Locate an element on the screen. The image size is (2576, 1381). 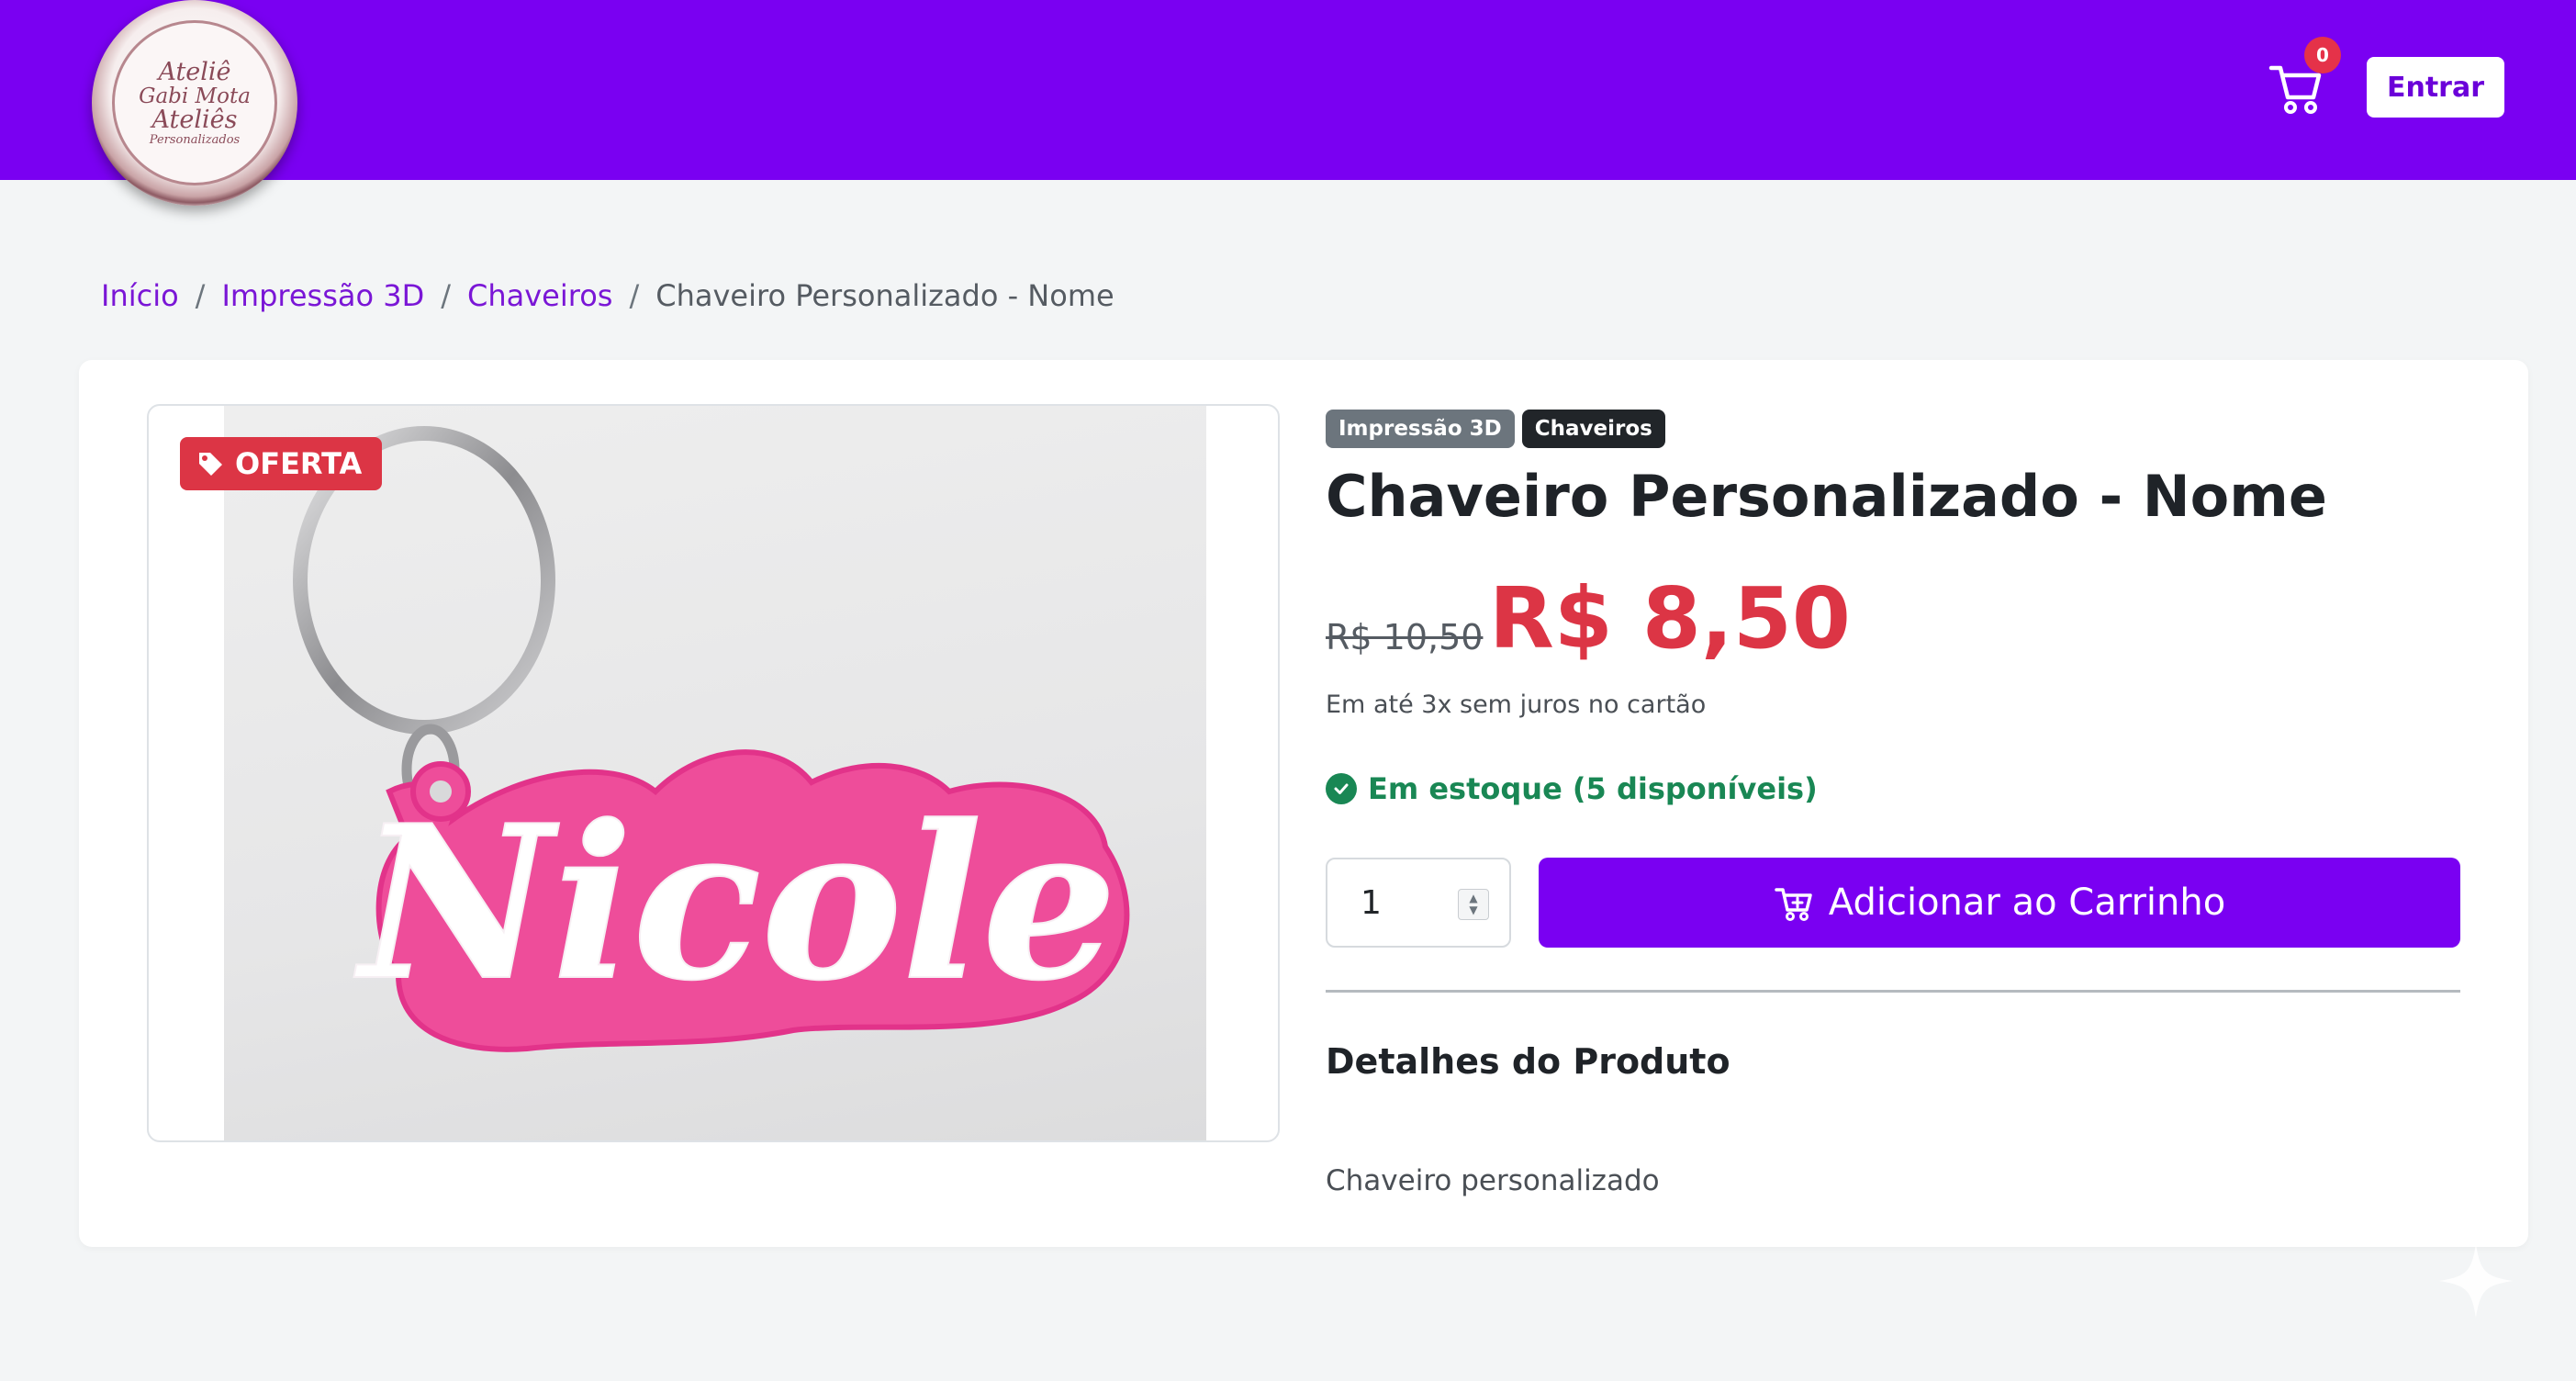
chevron-down-icon: ▼ is located at coordinates (1473, 910).